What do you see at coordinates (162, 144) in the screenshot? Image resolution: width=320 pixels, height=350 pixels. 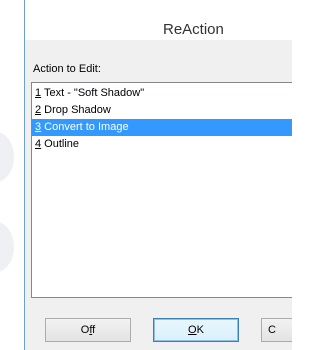 I see `list-item-outline: 4 Outline` at bounding box center [162, 144].